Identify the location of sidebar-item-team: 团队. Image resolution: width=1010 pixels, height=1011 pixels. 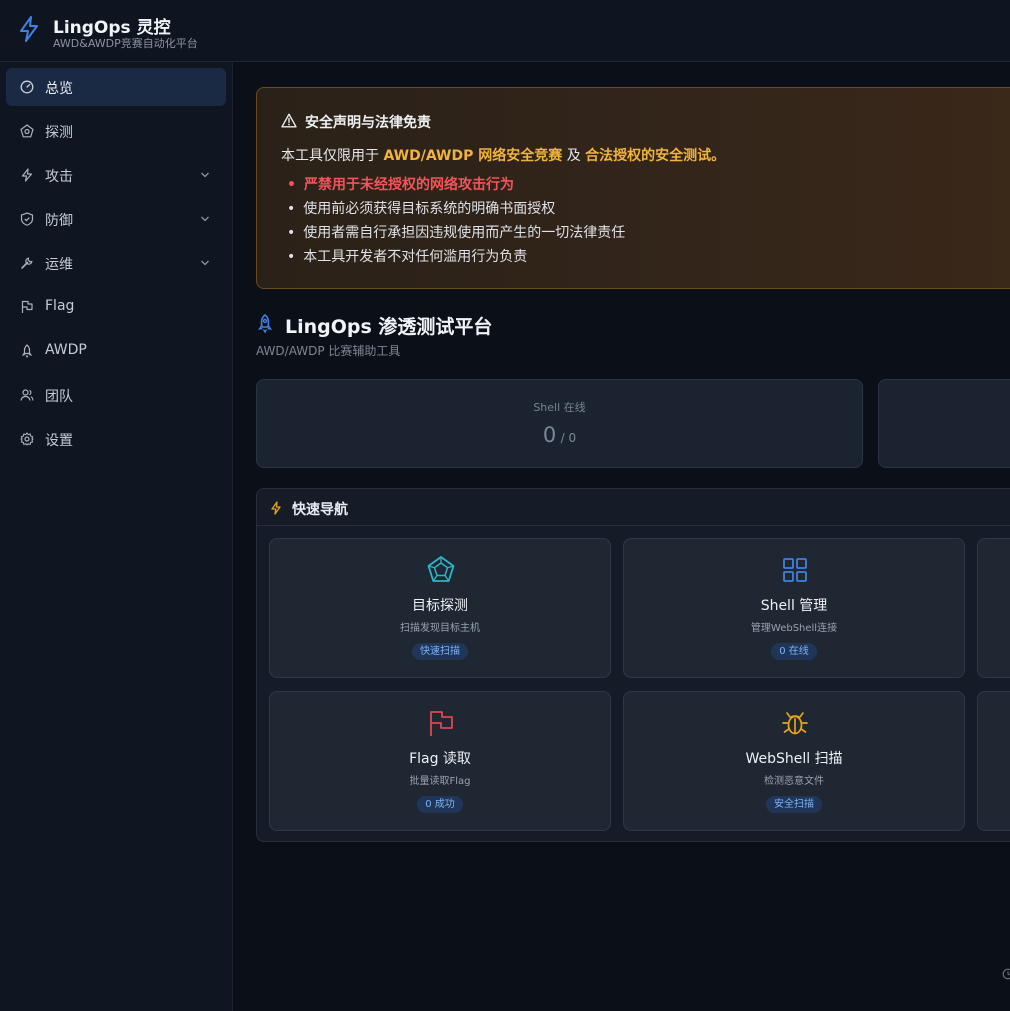
(116, 395).